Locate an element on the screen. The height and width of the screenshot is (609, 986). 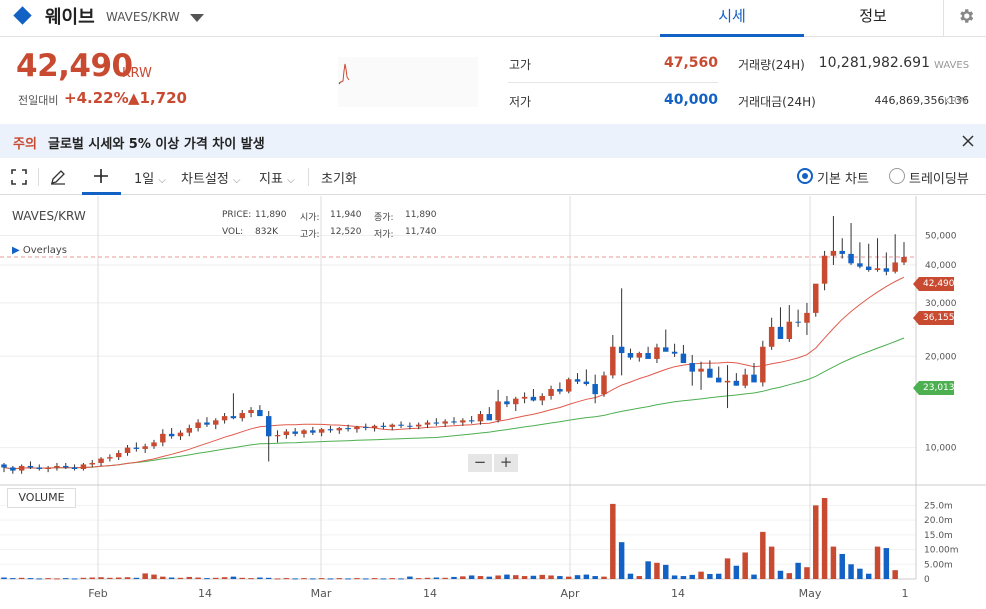
info-open-label: 시가: is located at coordinates (310, 218).